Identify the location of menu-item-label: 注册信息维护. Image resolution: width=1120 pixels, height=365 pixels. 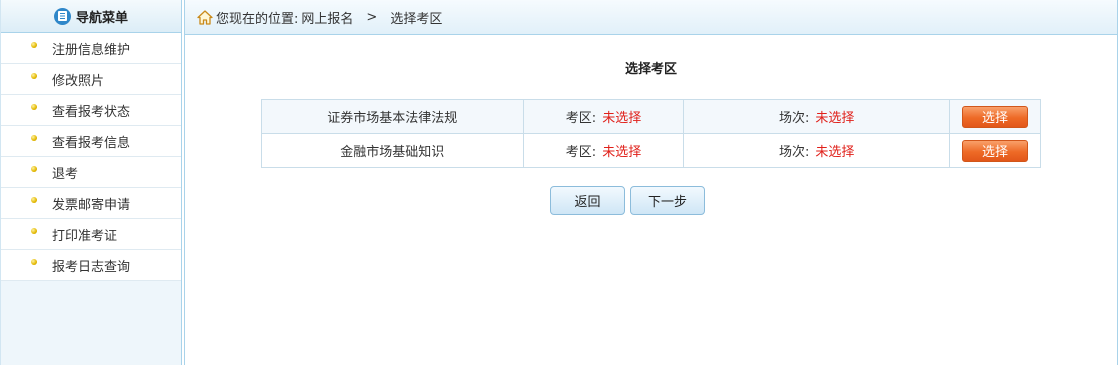
(91, 50).